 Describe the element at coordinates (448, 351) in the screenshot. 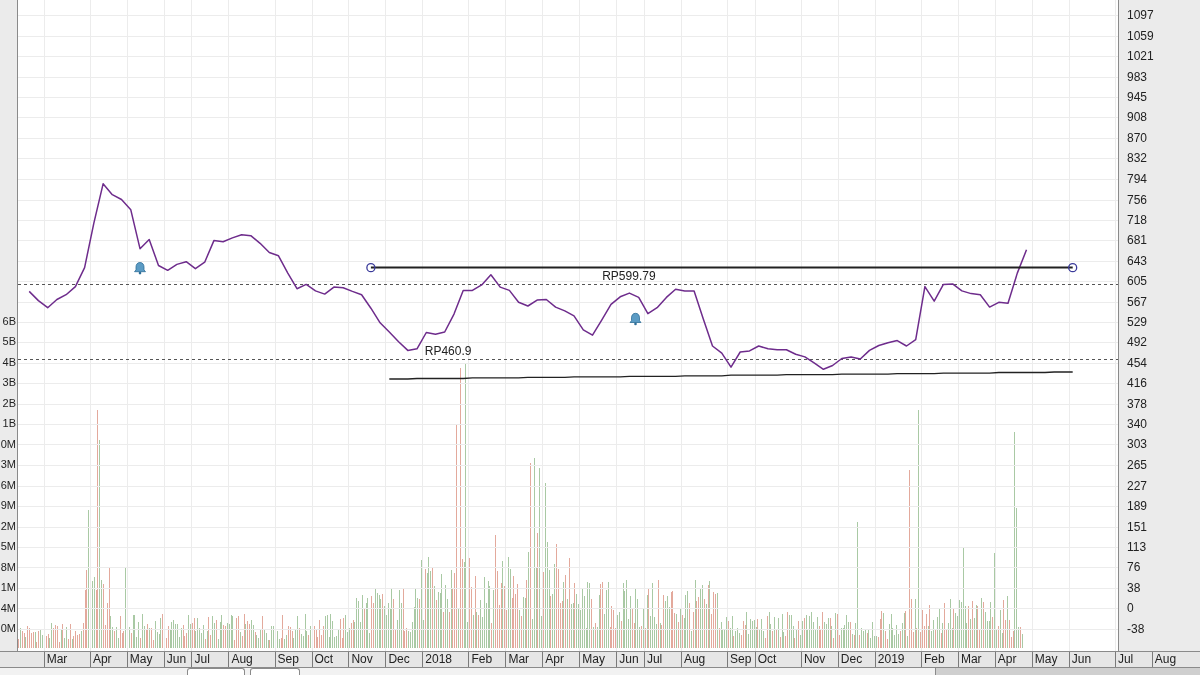

I see `price-label: RP460.9` at that location.